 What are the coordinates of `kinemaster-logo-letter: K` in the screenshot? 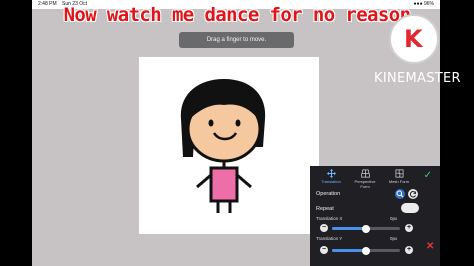 It's located at (413, 39).